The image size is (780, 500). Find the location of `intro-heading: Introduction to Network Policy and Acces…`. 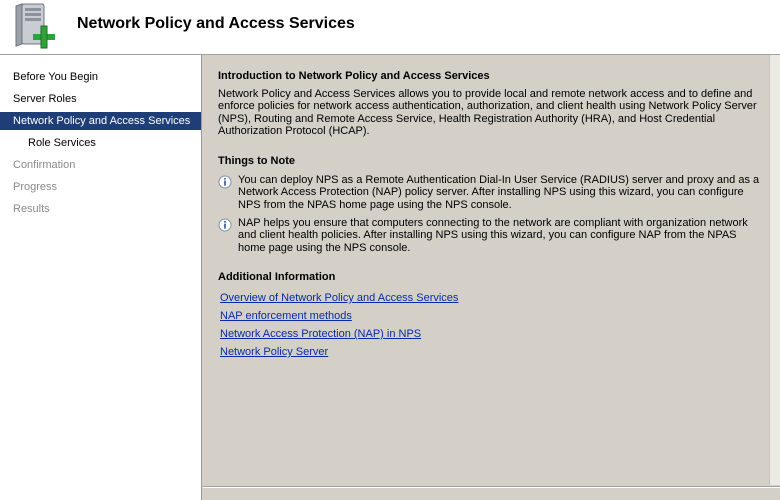

intro-heading: Introduction to Network Policy and Acces… is located at coordinates (354, 76).